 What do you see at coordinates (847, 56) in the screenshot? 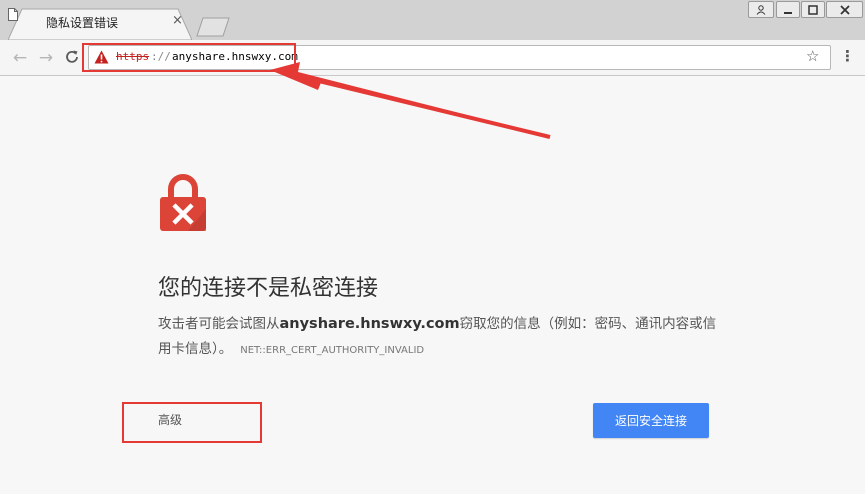
I see `menu-icon: ⋮` at bounding box center [847, 56].